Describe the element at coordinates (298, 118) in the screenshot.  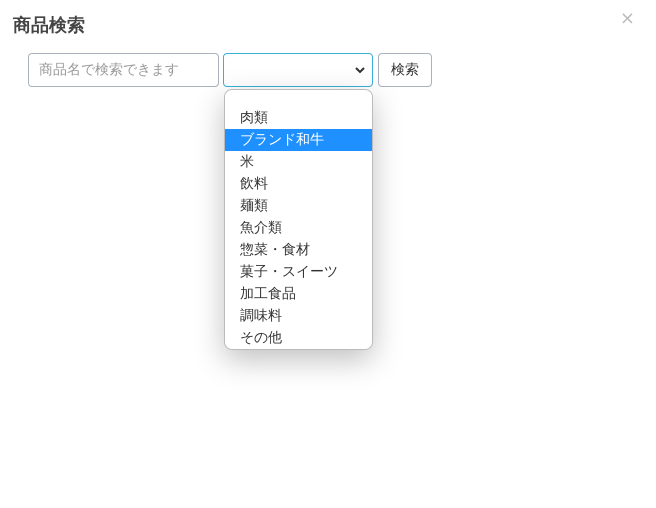
I see `dropdown-option: 肉類` at that location.